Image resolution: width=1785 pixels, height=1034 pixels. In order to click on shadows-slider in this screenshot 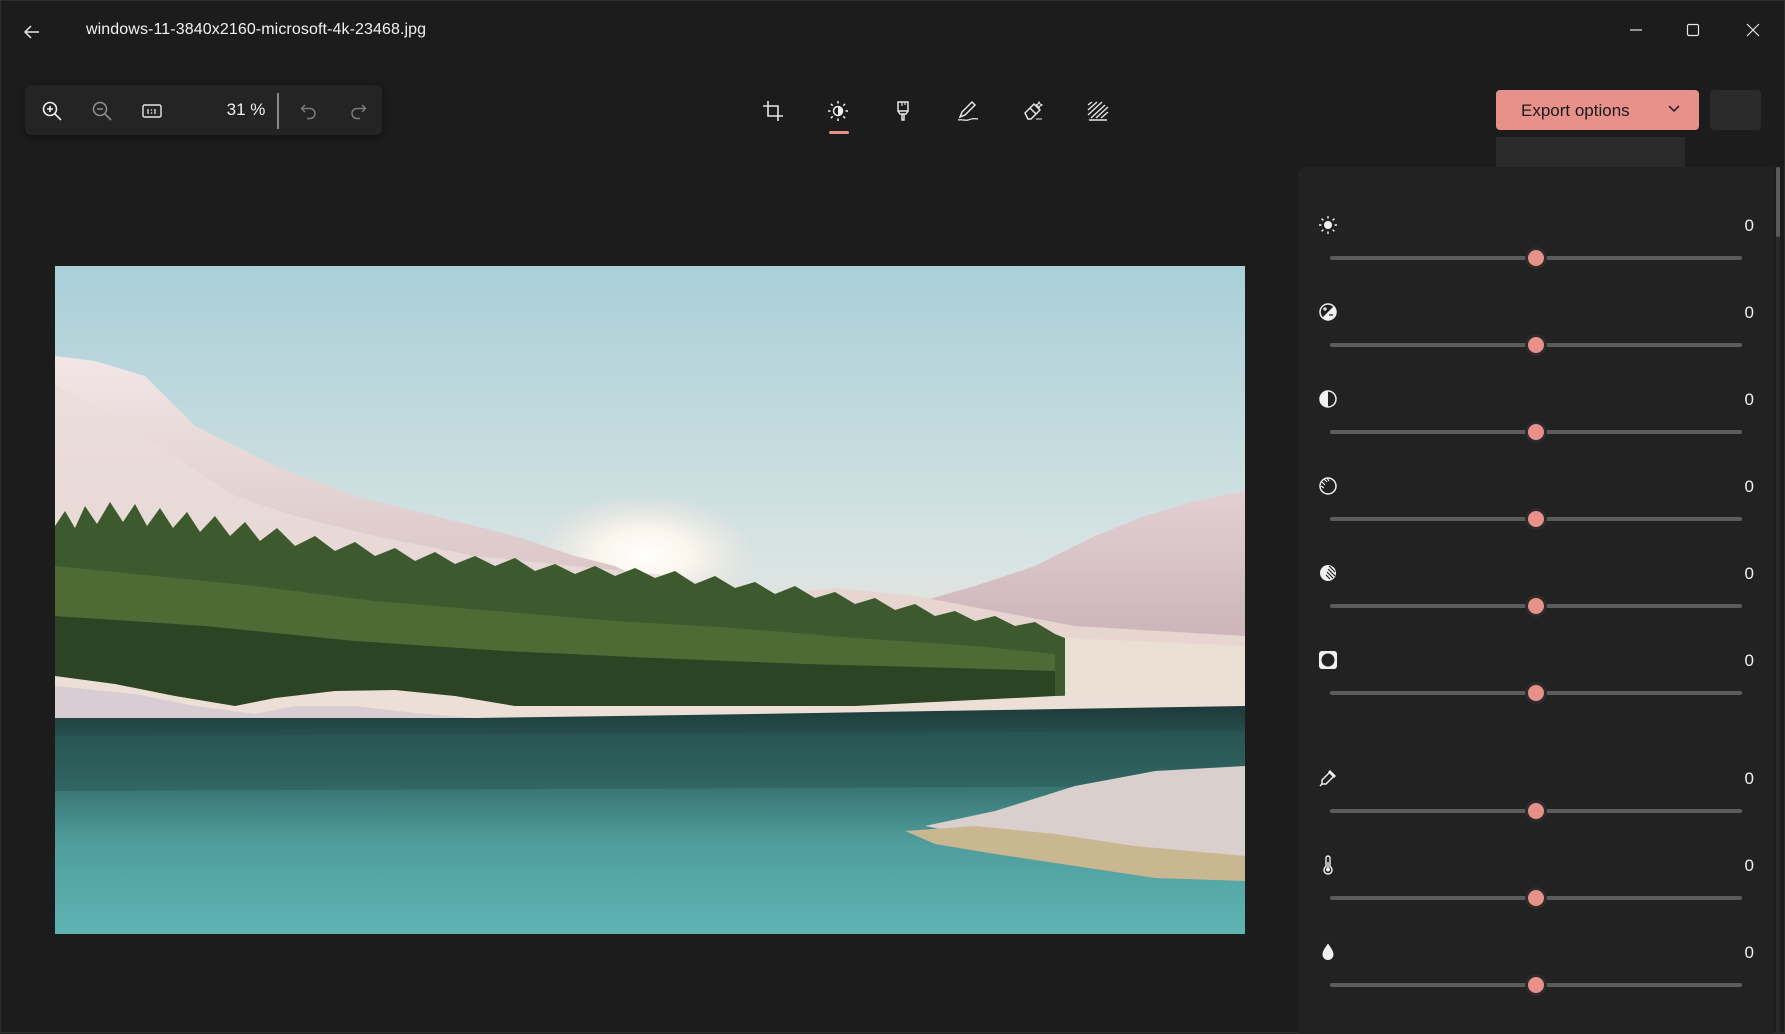, I will do `click(1536, 606)`.